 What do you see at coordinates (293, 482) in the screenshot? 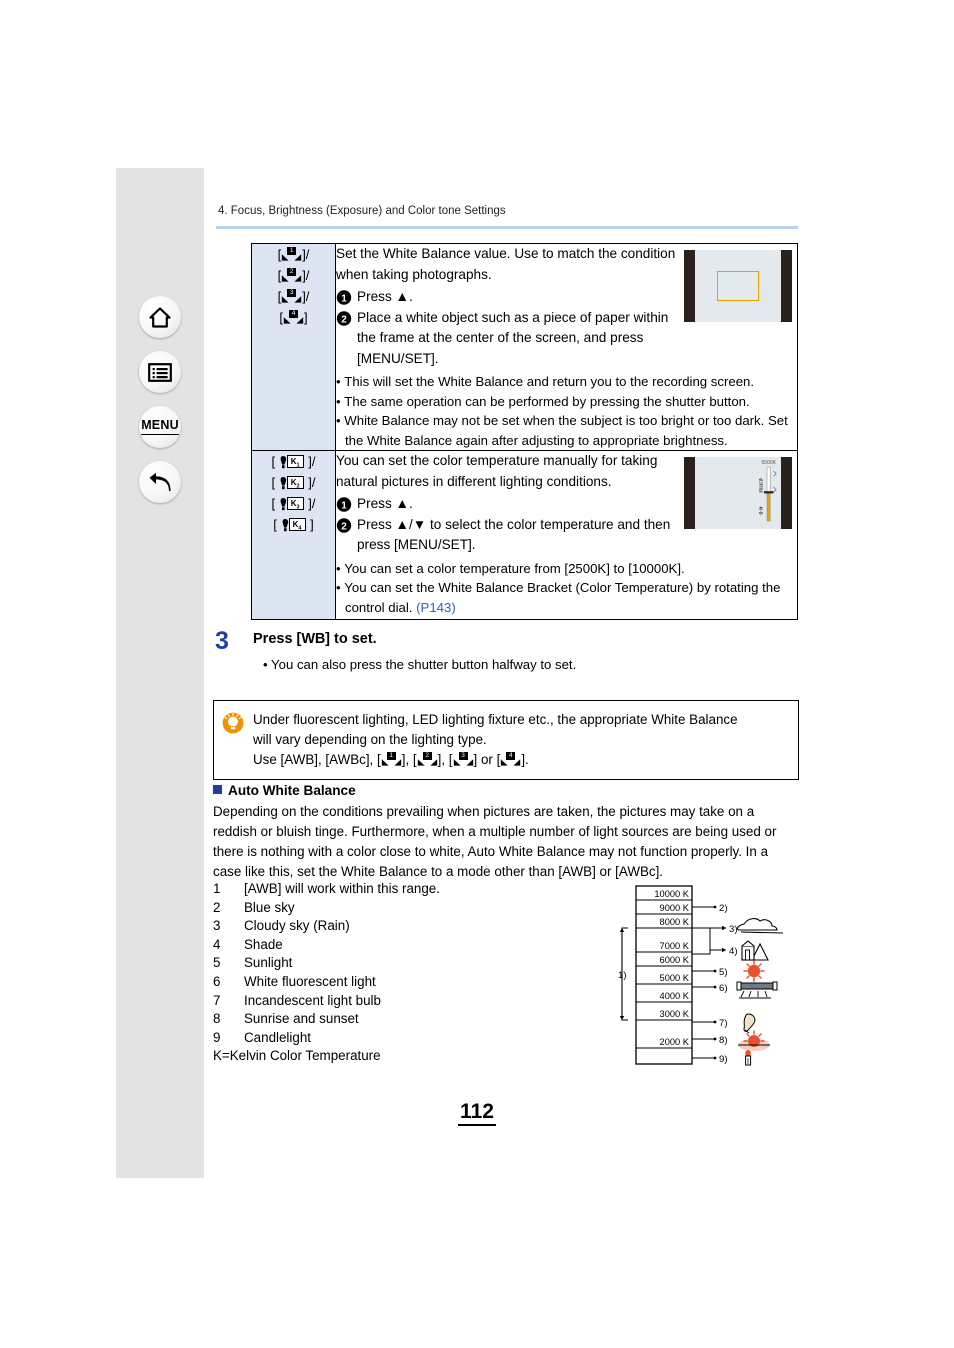
I see `color-temp-icon-2: [ K2 ]/` at bounding box center [293, 482].